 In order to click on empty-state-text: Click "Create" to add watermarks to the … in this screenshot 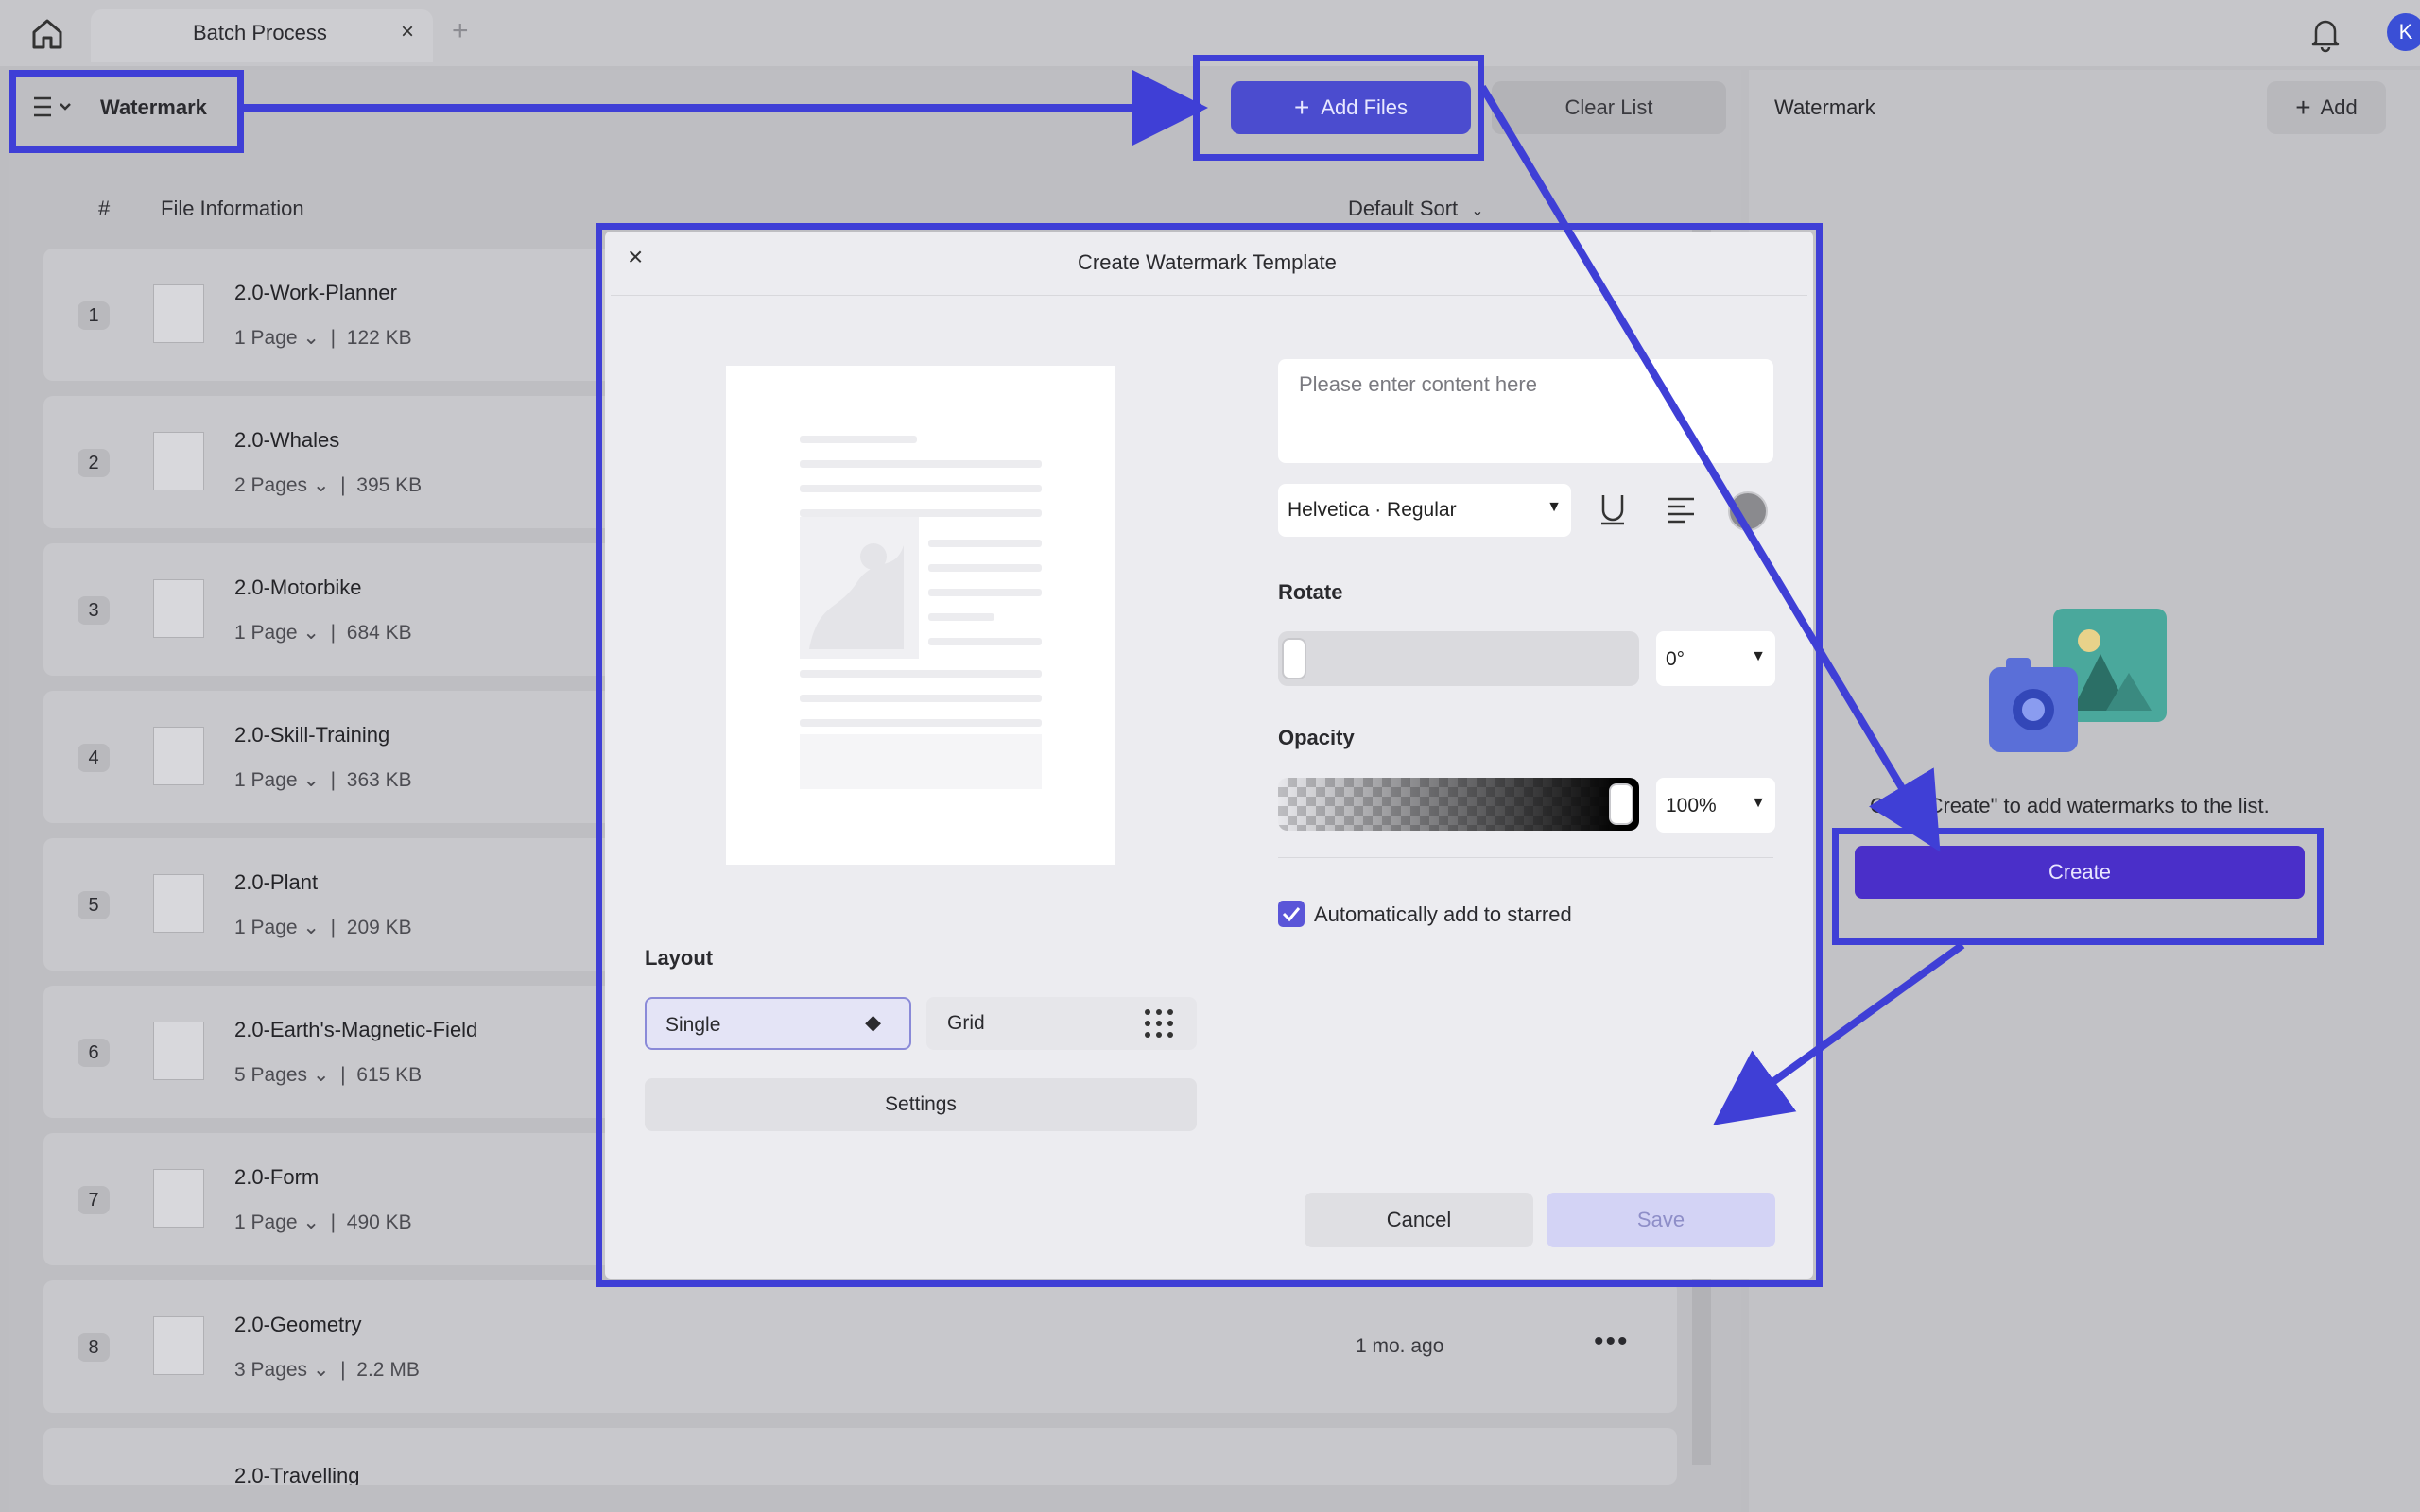, I will do `click(2070, 805)`.